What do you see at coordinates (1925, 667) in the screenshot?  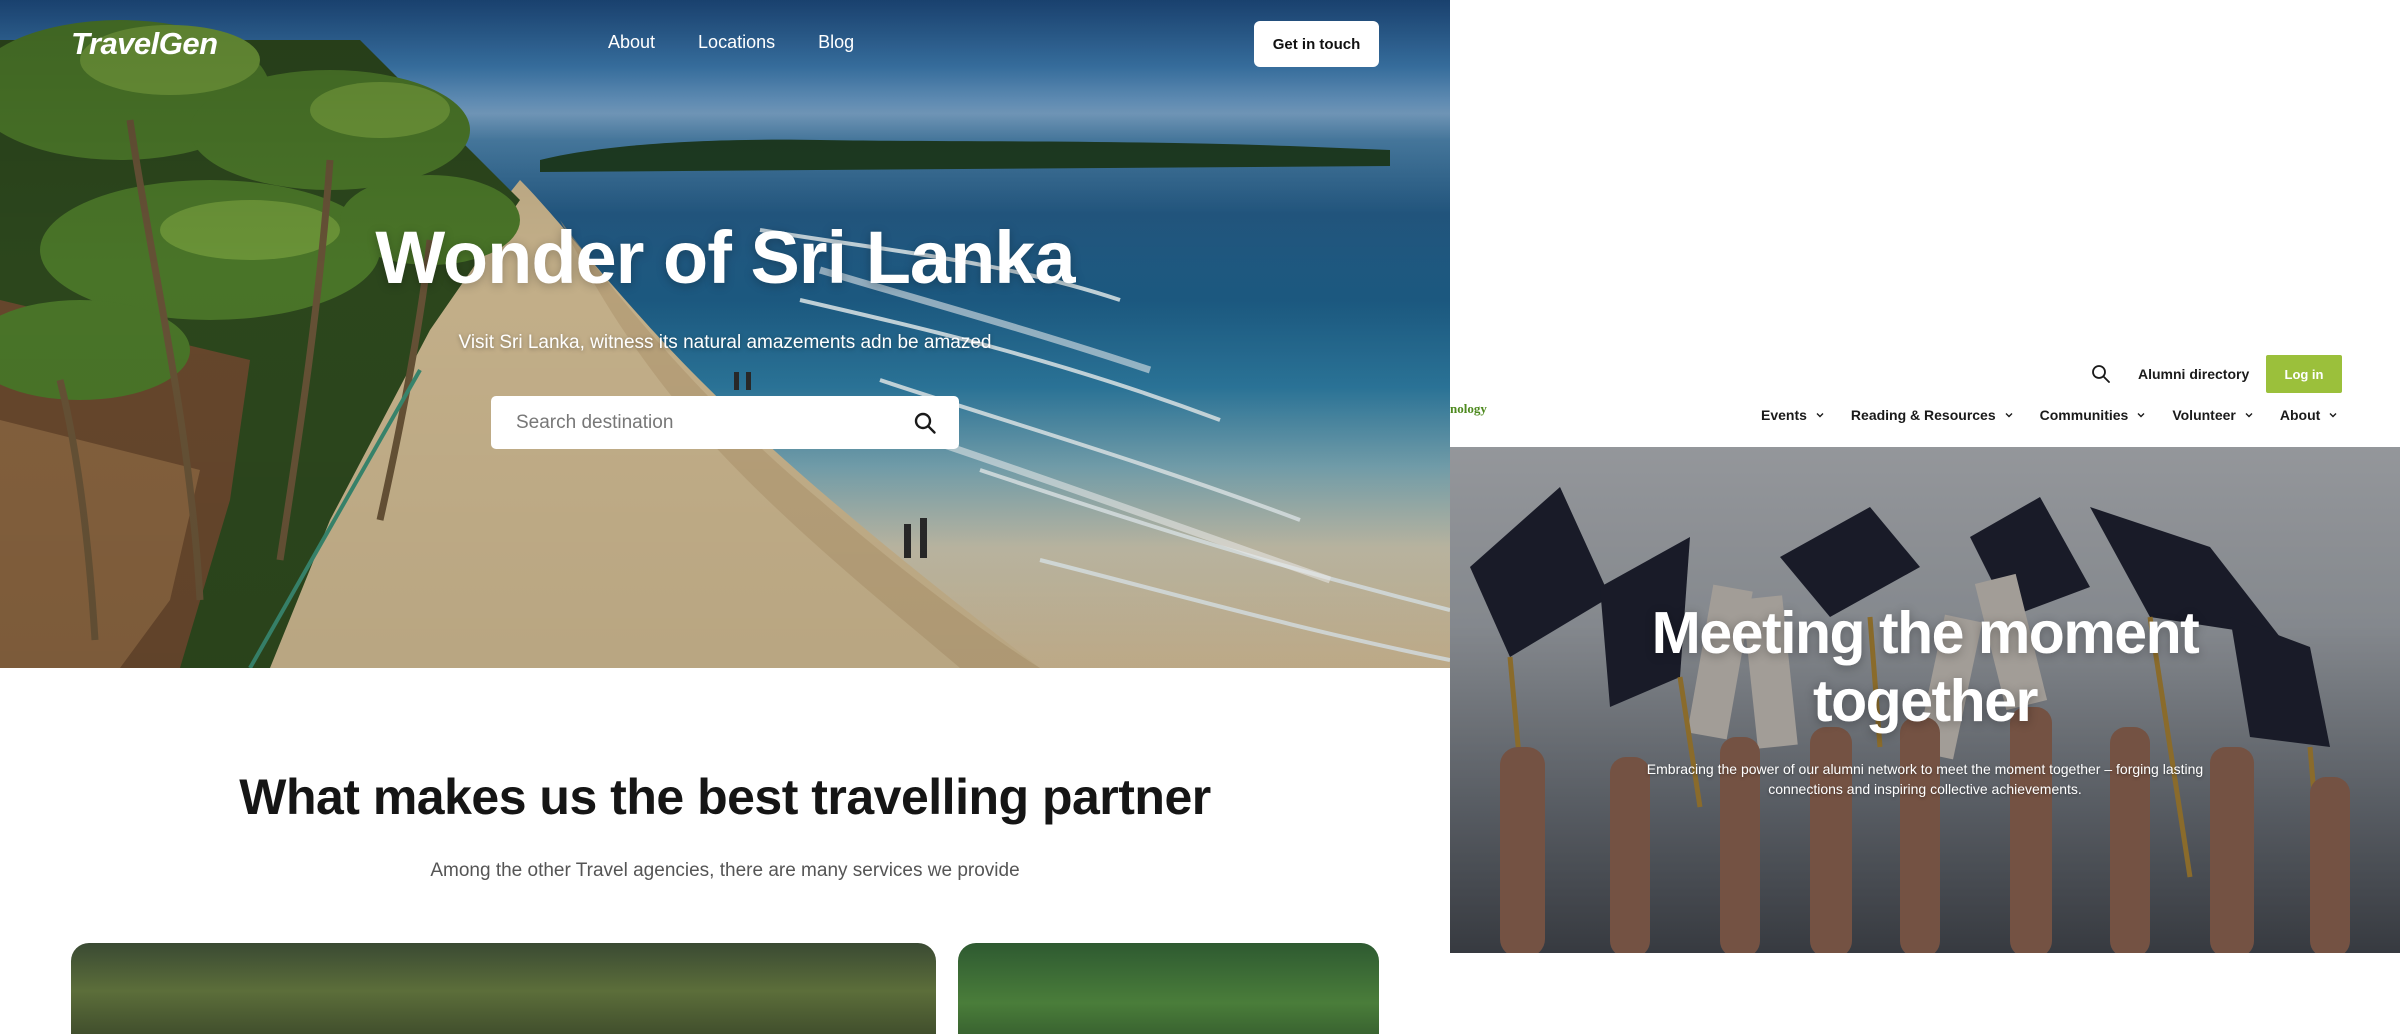 I see `hero-title: Meeting the moment together` at bounding box center [1925, 667].